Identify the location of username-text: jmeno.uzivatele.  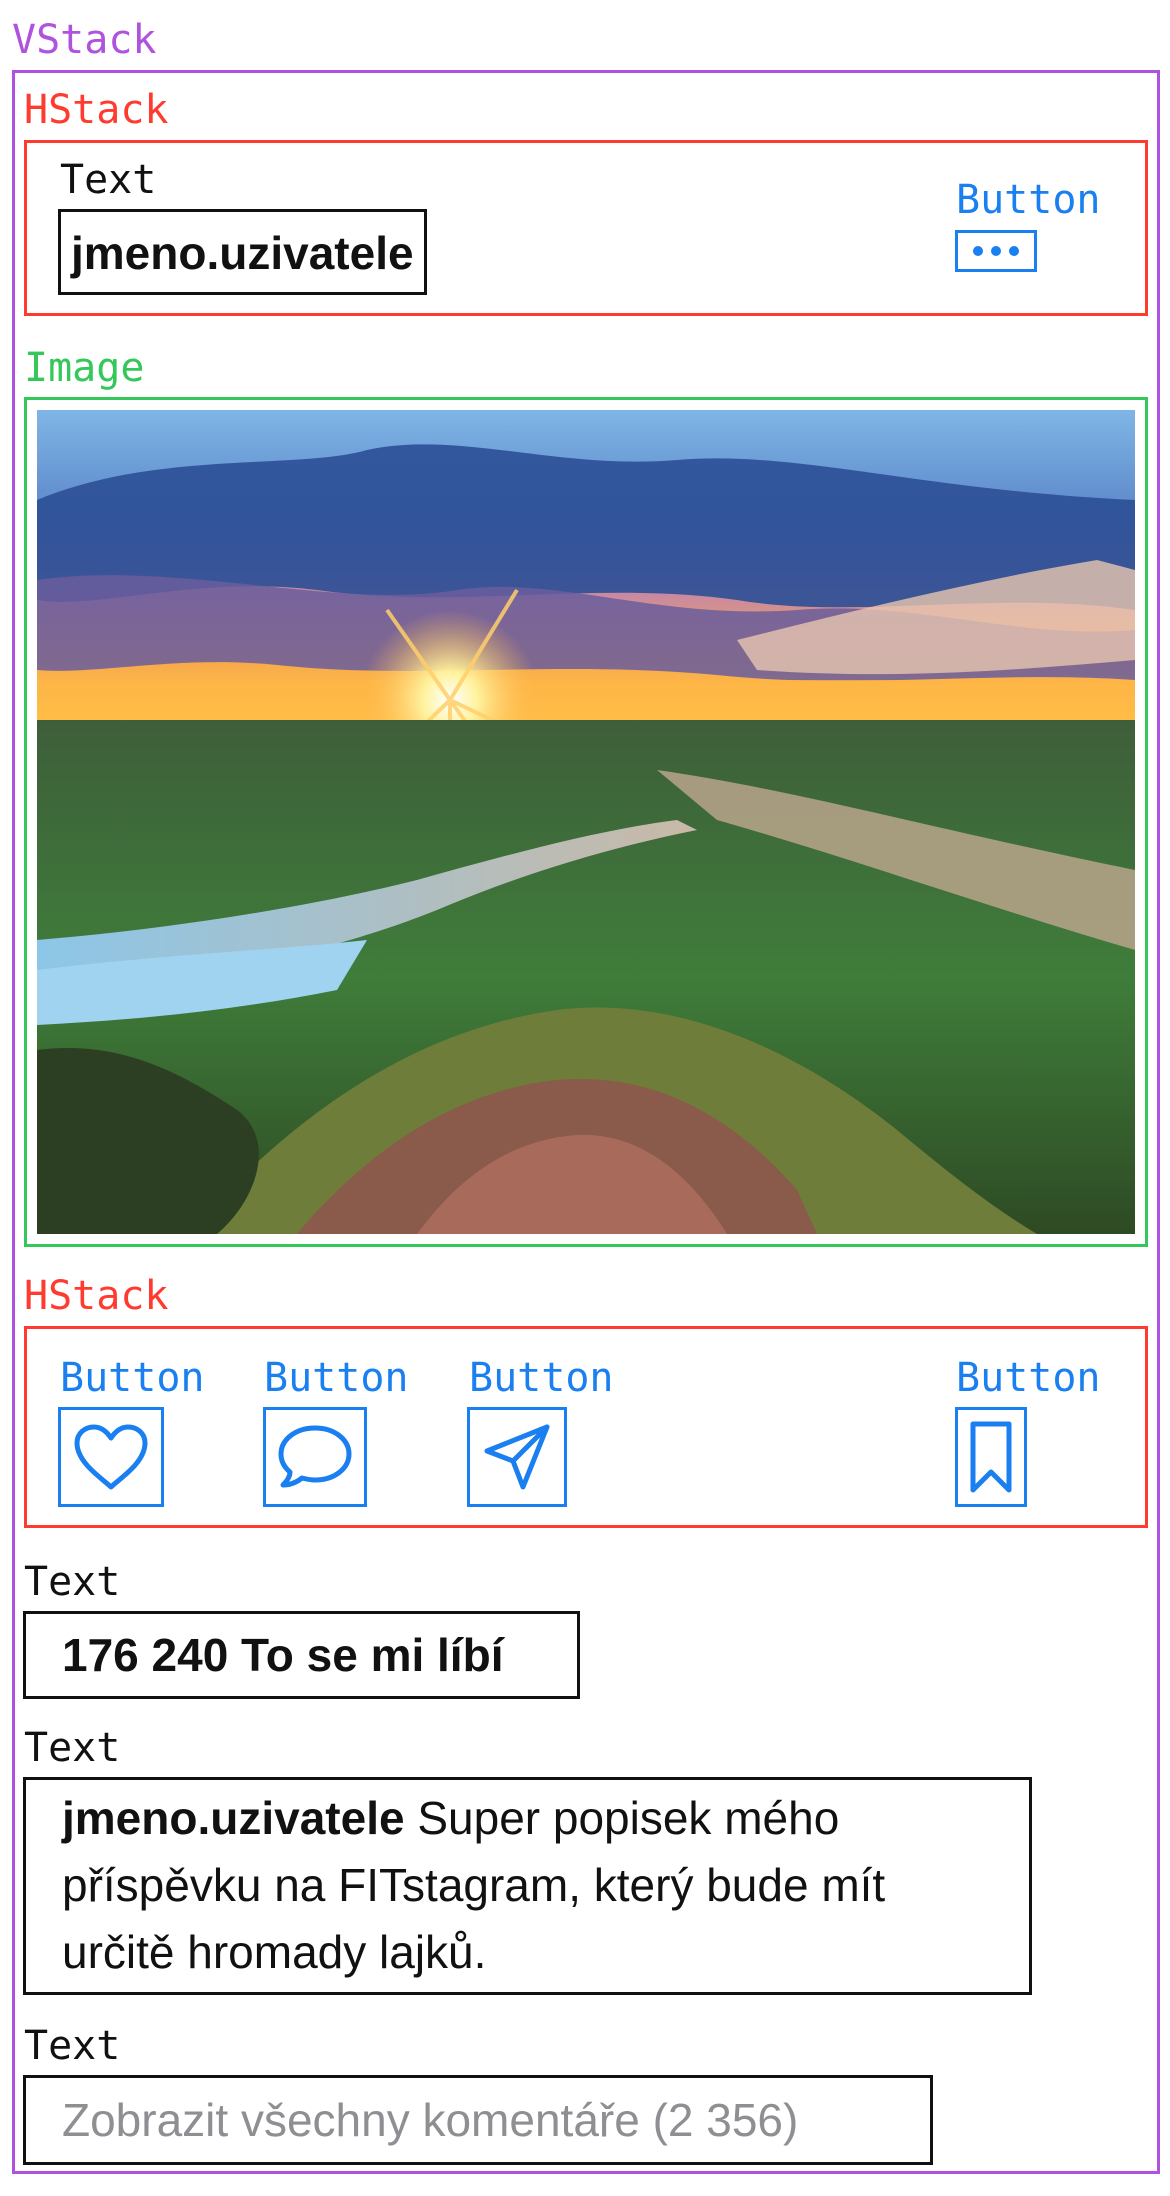
(242, 252).